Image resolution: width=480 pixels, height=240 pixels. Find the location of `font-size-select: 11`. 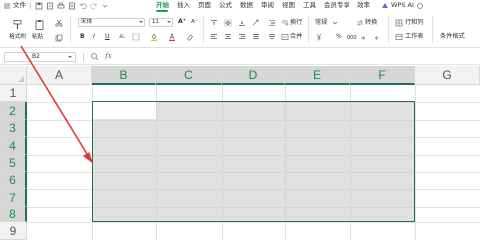

font-size-select: 11 is located at coordinates (161, 22).